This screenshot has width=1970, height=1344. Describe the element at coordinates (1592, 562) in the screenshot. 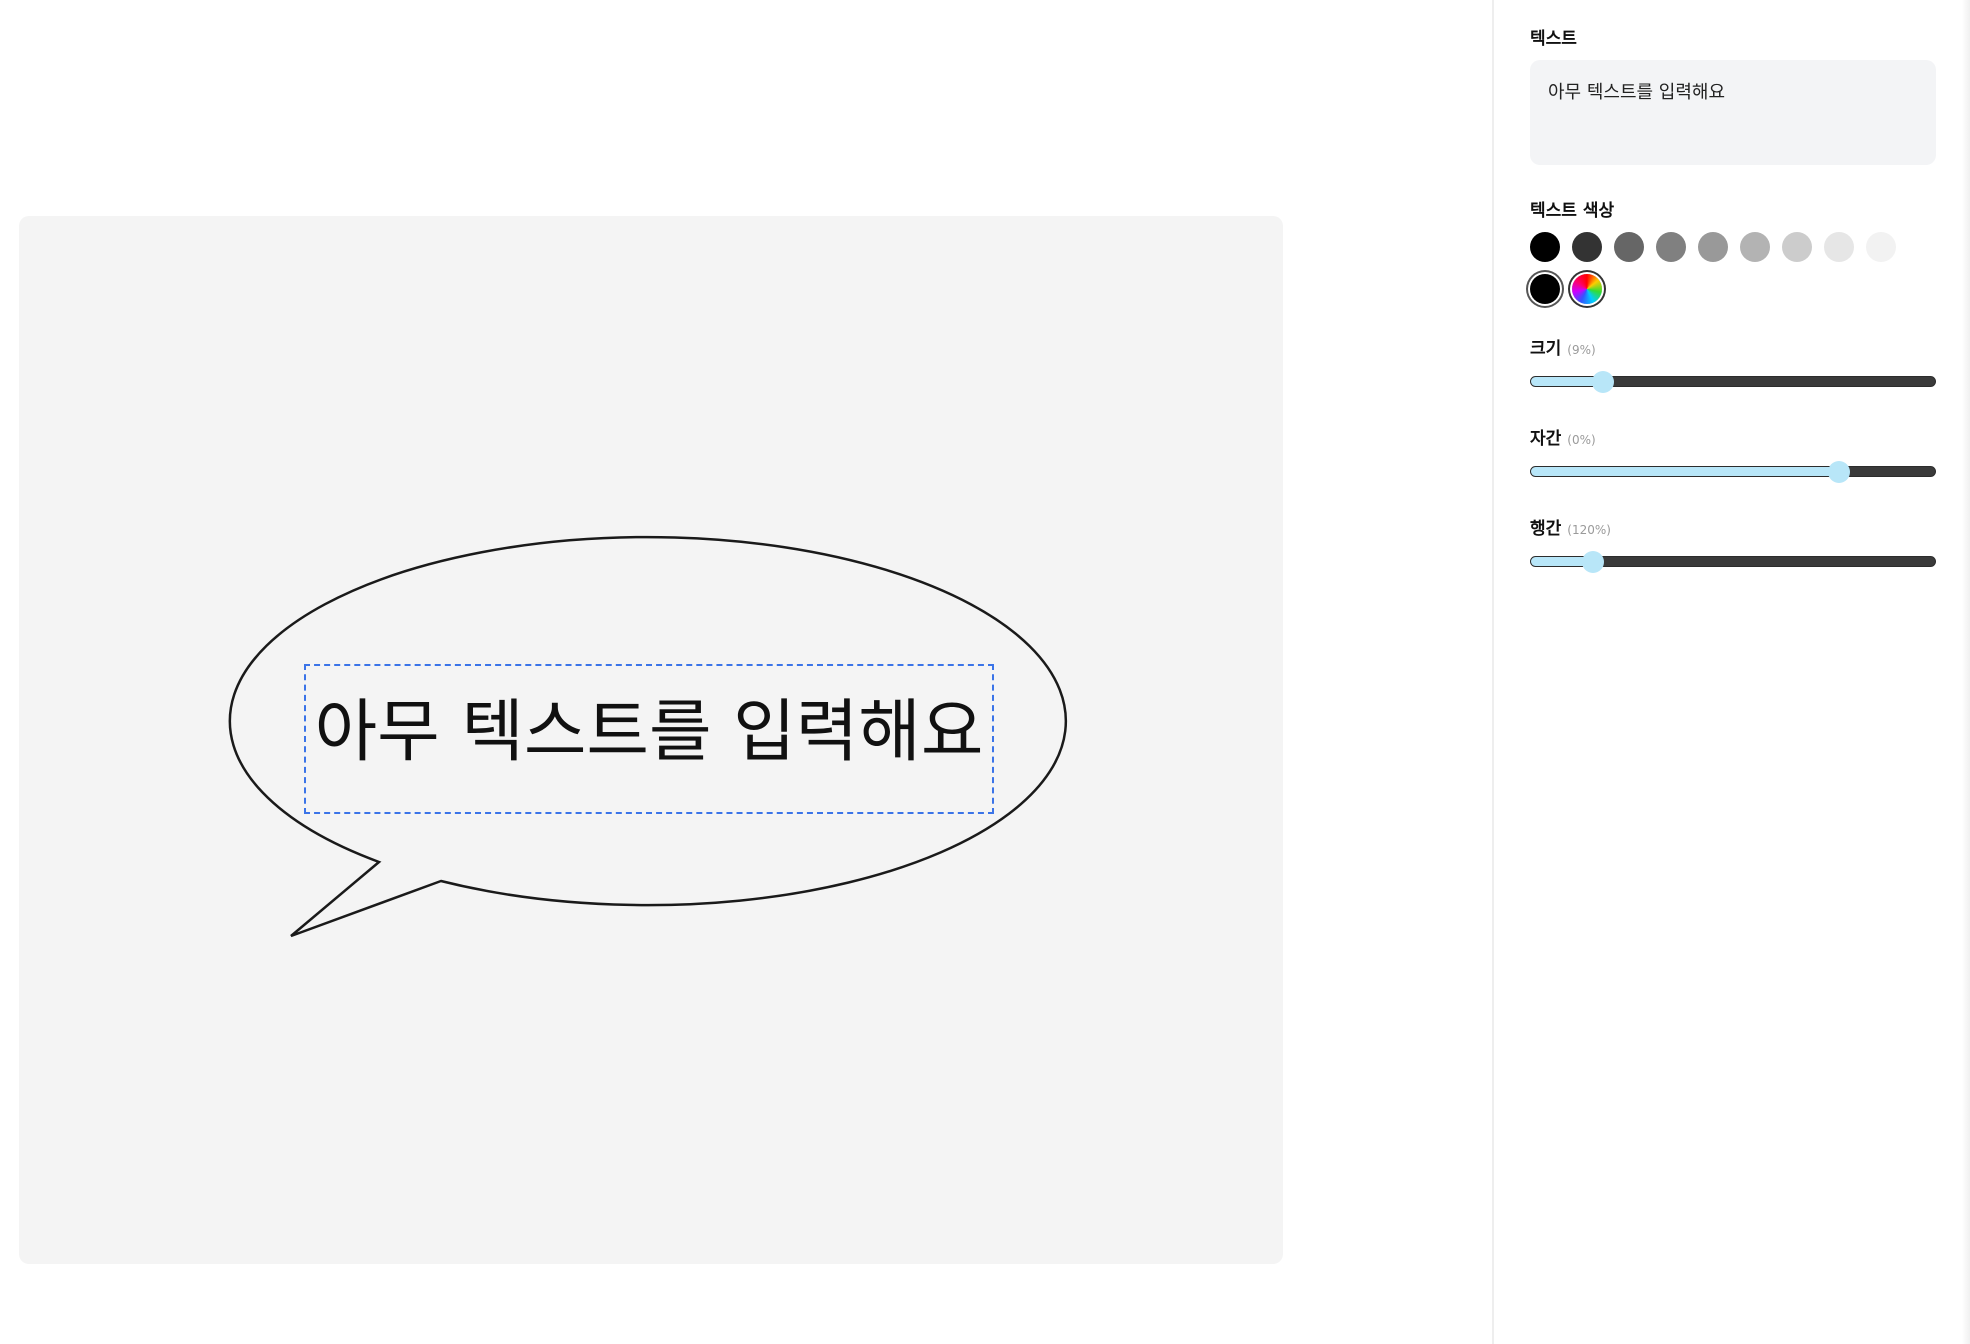

I see `line-height-slider-thumb` at that location.